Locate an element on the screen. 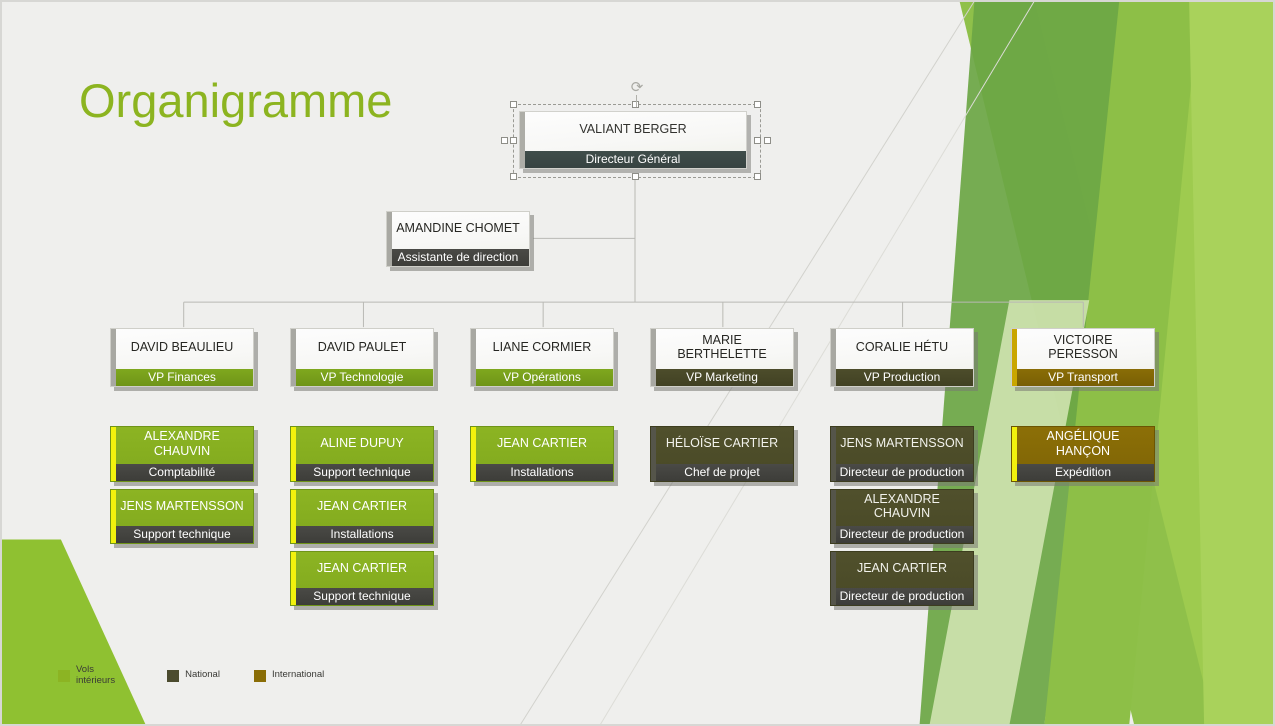 This screenshot has width=1275, height=726. resize-handle-ne is located at coordinates (757, 104).